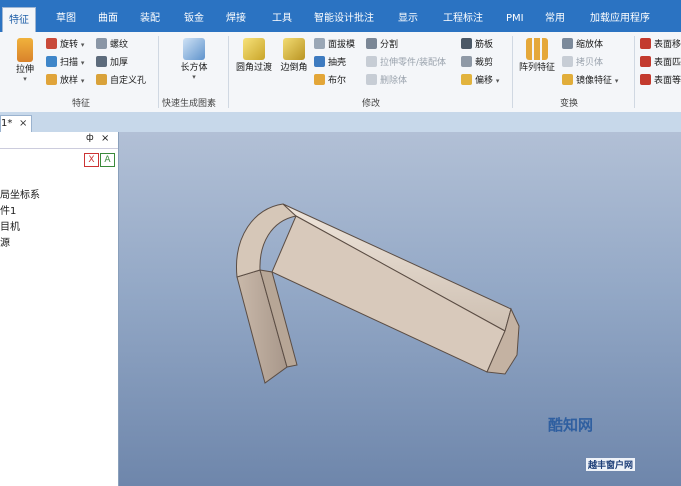  Describe the element at coordinates (480, 80) in the screenshot. I see `offset-button: 偏移 ▾` at that location.